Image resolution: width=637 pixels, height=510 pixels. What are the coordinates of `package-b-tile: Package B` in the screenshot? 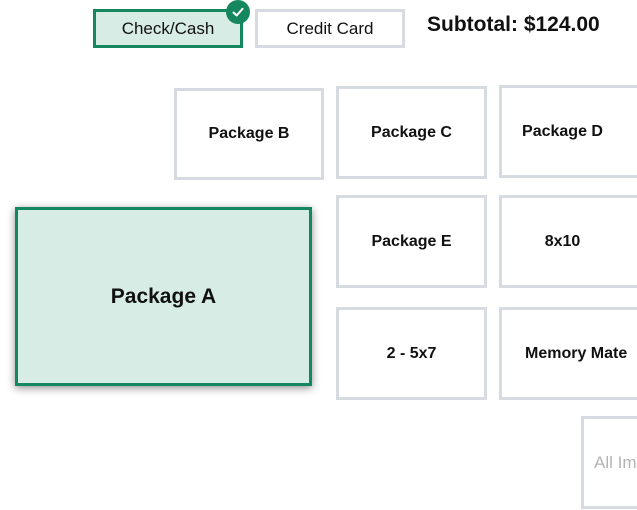 It's located at (249, 134).